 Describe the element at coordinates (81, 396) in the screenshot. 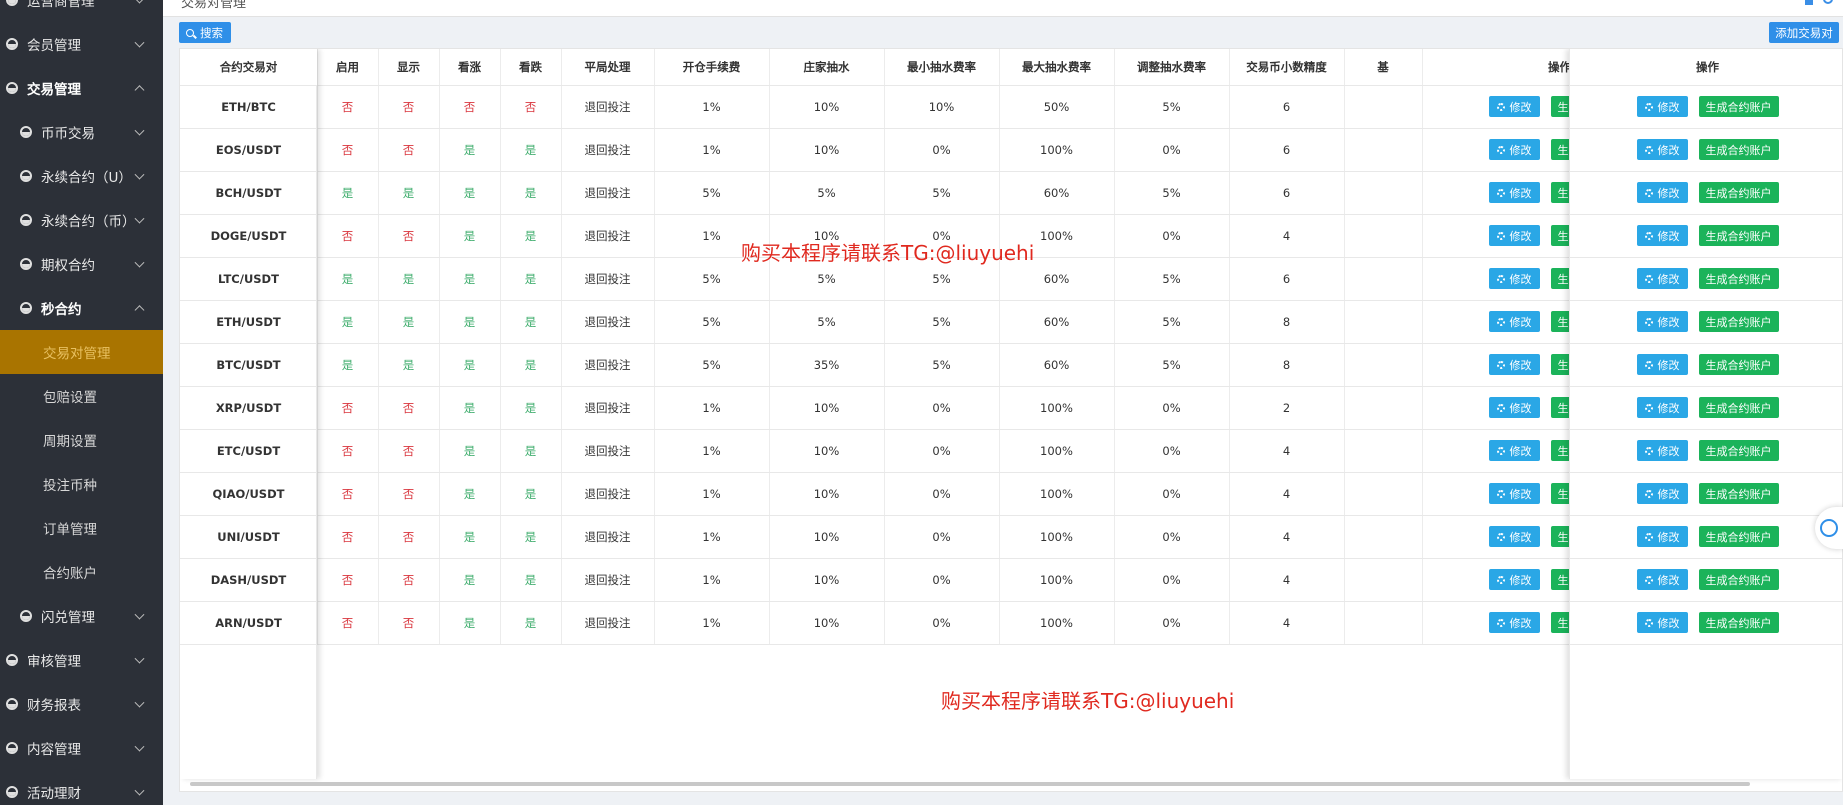

I see `sidebar-item: 包赔设置` at that location.